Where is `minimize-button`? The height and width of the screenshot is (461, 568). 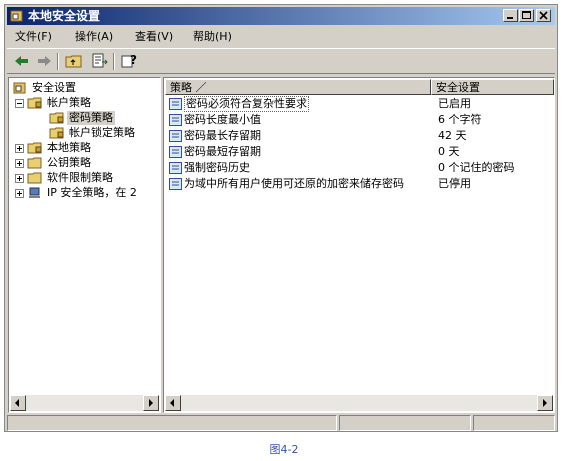 minimize-button is located at coordinates (510, 15).